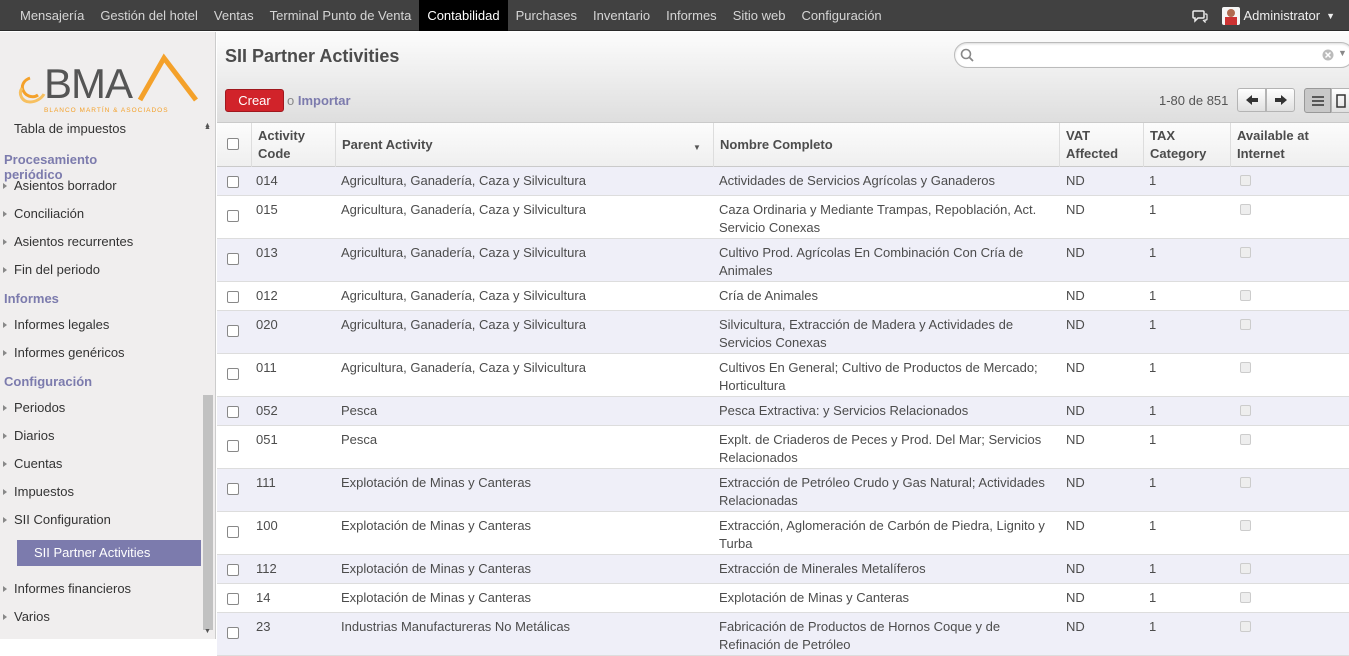 The height and width of the screenshot is (656, 1349). Describe the element at coordinates (208, 512) in the screenshot. I see `scrollbar-thumb` at that location.